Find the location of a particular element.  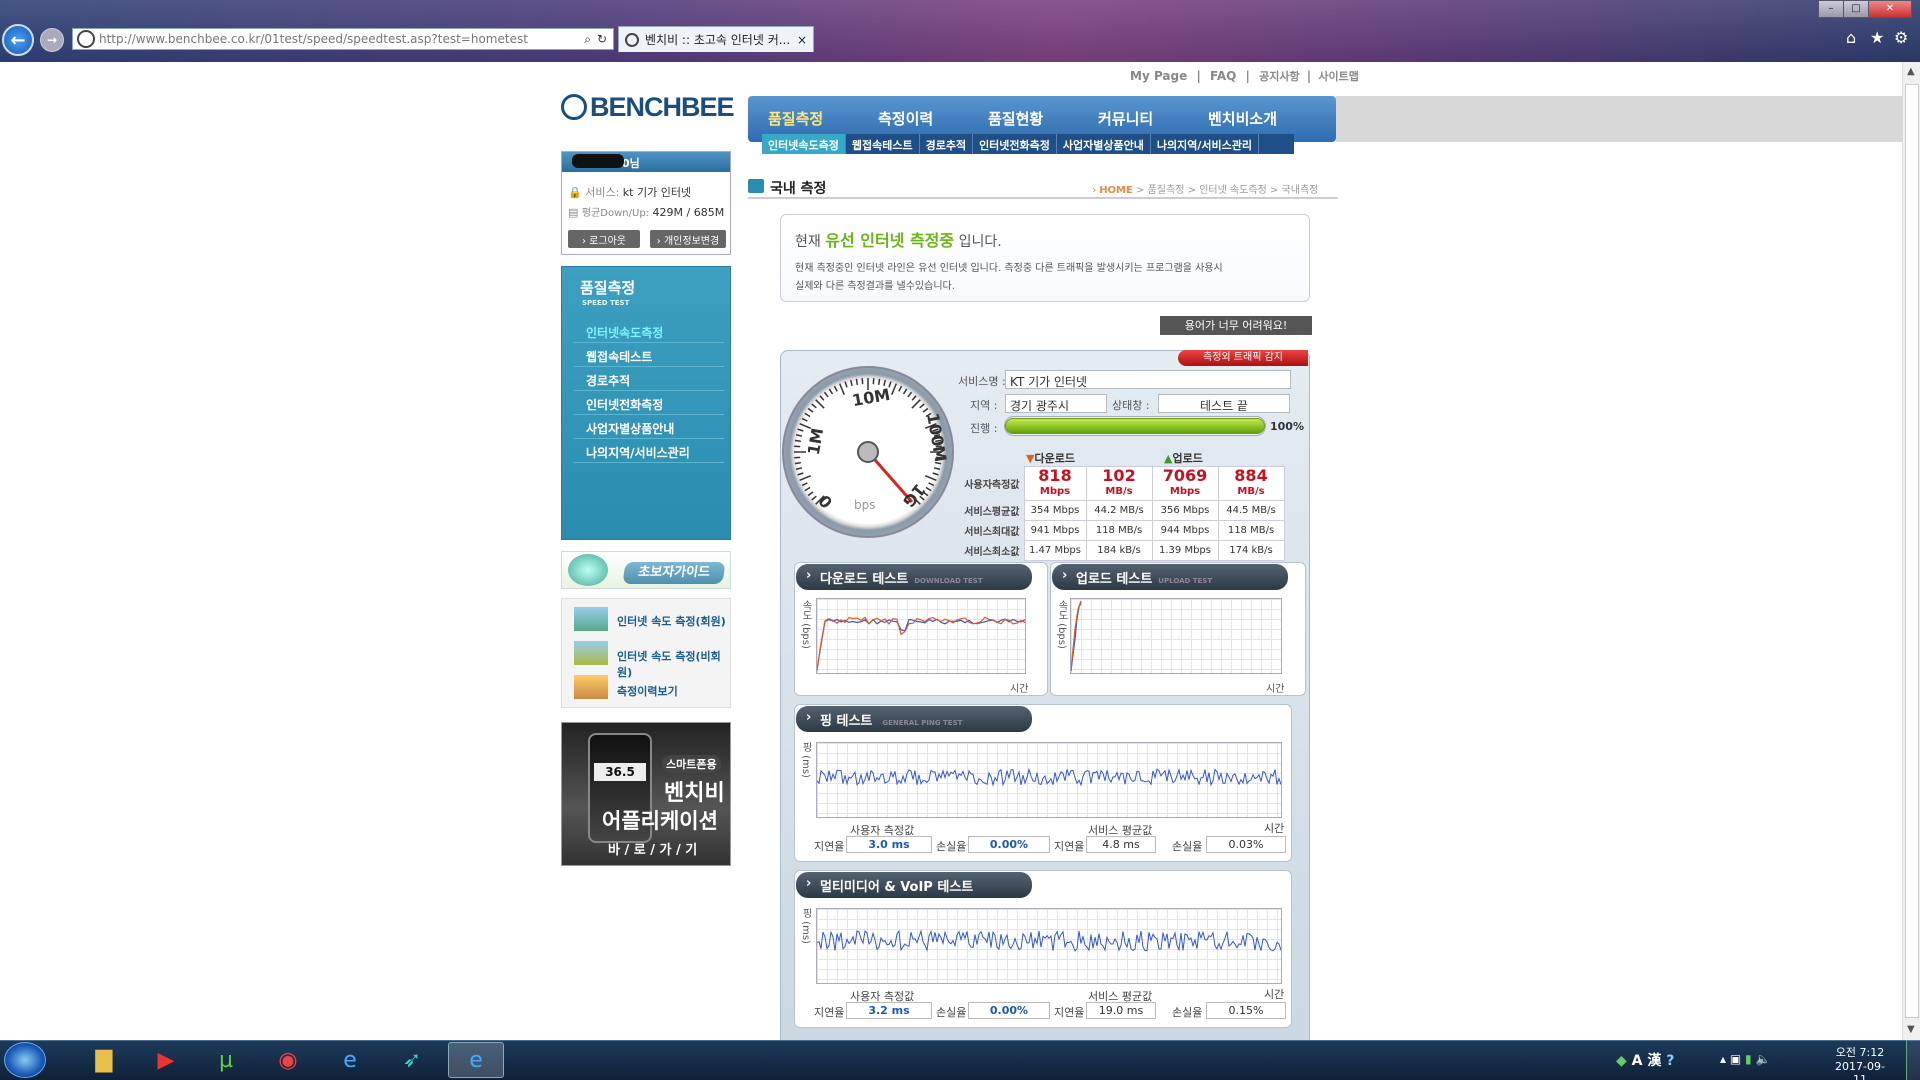

download-header-label: 다운로드 is located at coordinates (1054, 458).